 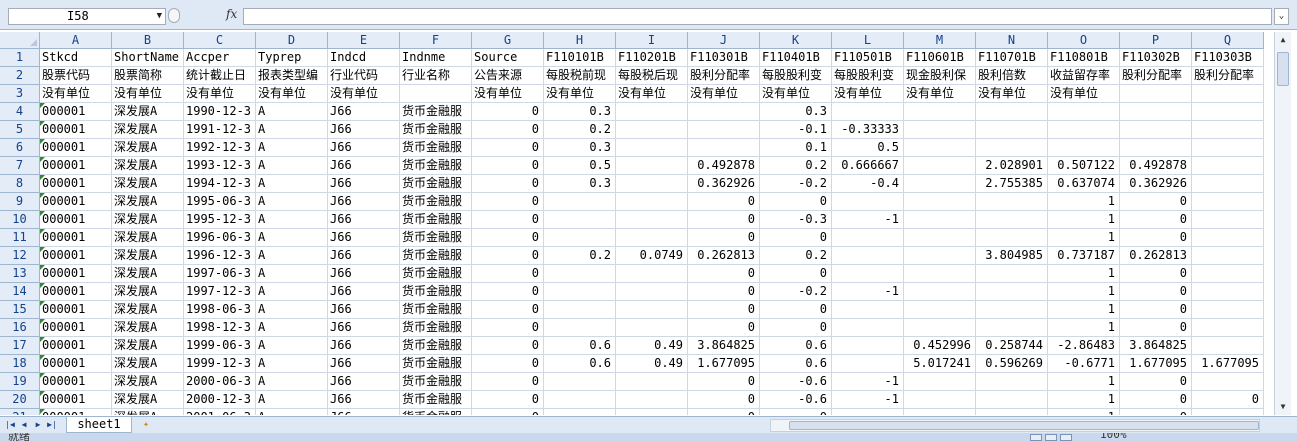 What do you see at coordinates (220, 274) in the screenshot?
I see `cell: 1997-06-3` at bounding box center [220, 274].